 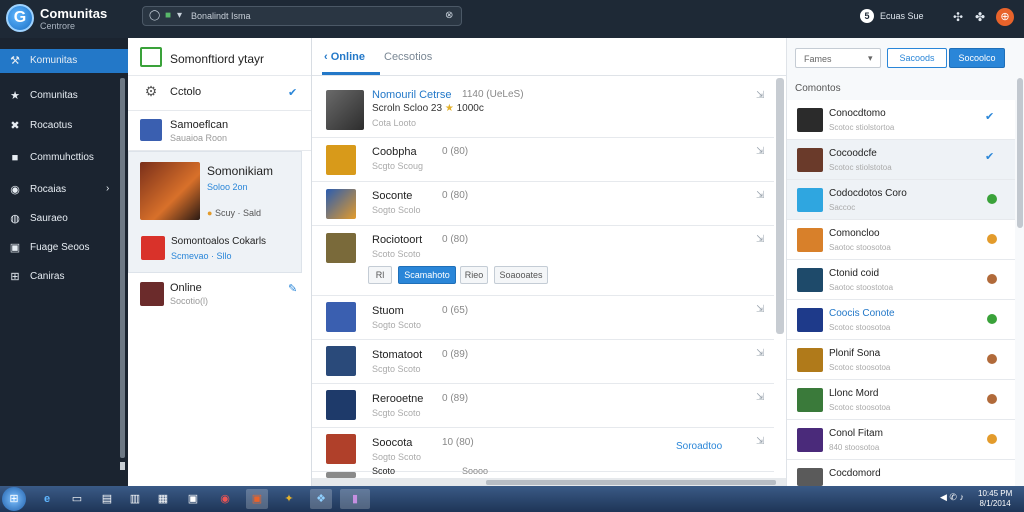 What do you see at coordinates (289, 499) in the screenshot?
I see `game-icon: ✦` at bounding box center [289, 499].